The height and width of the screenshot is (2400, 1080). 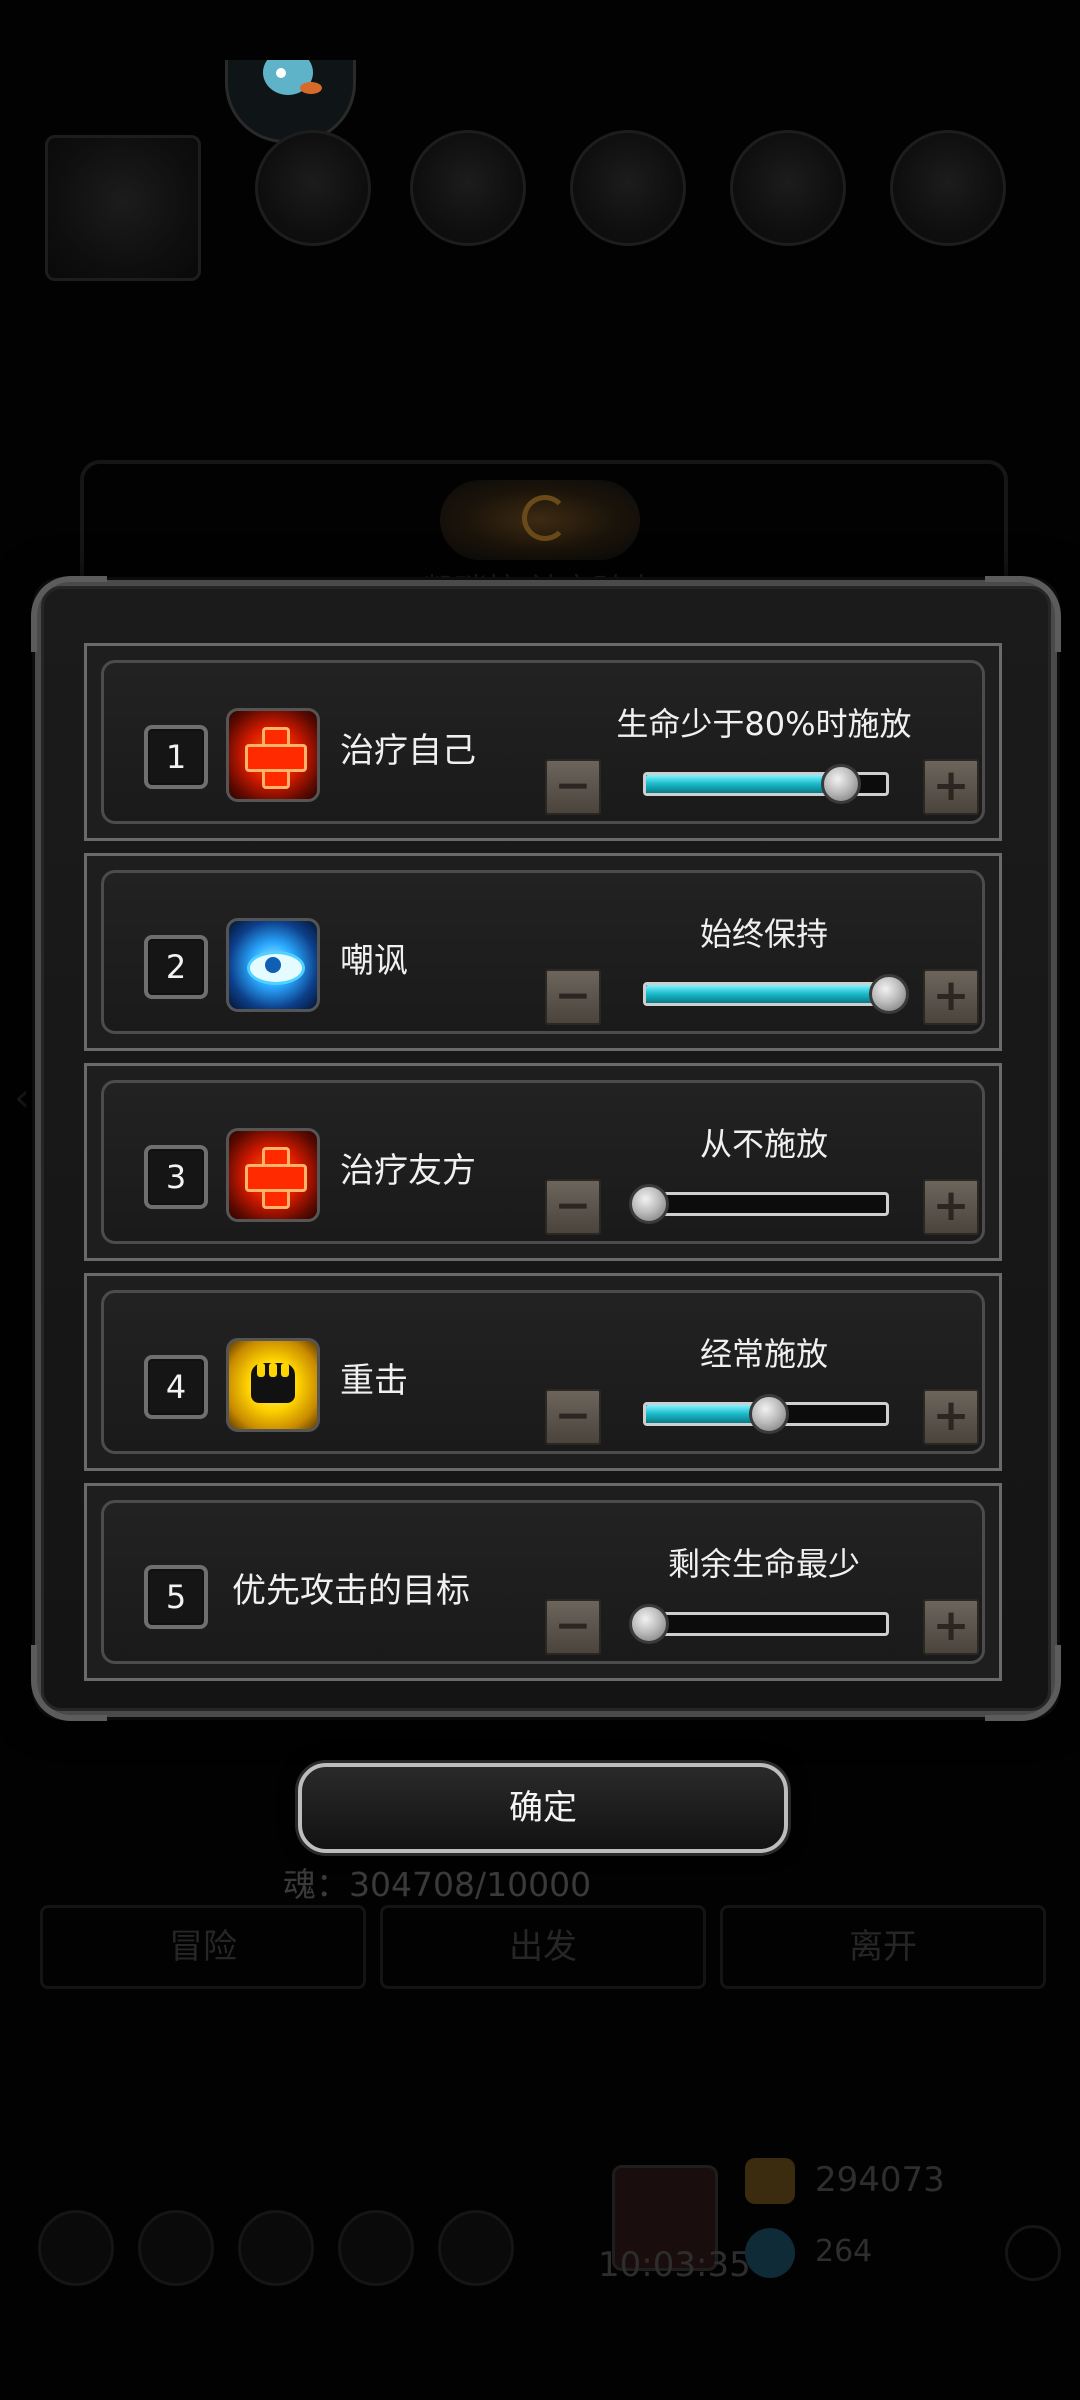 I want to click on target-condition: 剩余生命最少, so click(x=763, y=1564).